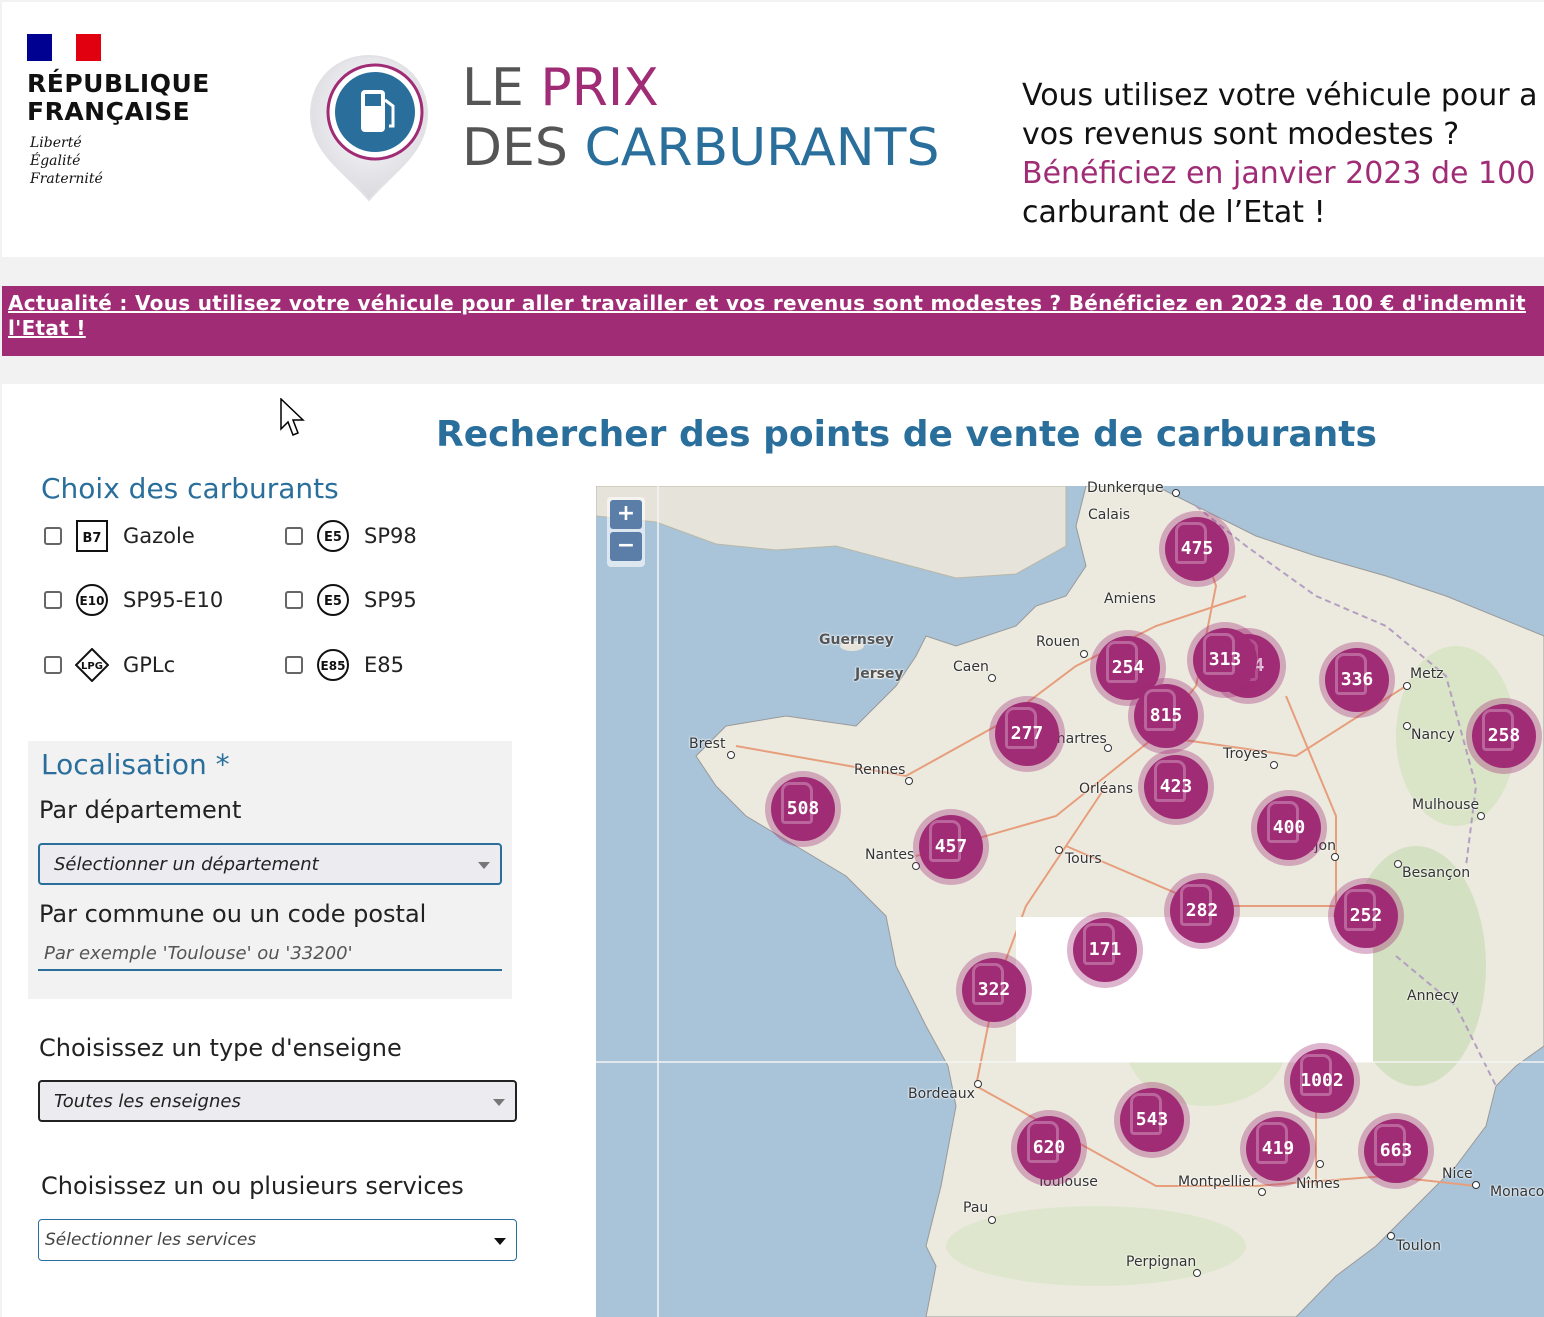  Describe the element at coordinates (53, 536) in the screenshot. I see `gazole-checkbox` at that location.